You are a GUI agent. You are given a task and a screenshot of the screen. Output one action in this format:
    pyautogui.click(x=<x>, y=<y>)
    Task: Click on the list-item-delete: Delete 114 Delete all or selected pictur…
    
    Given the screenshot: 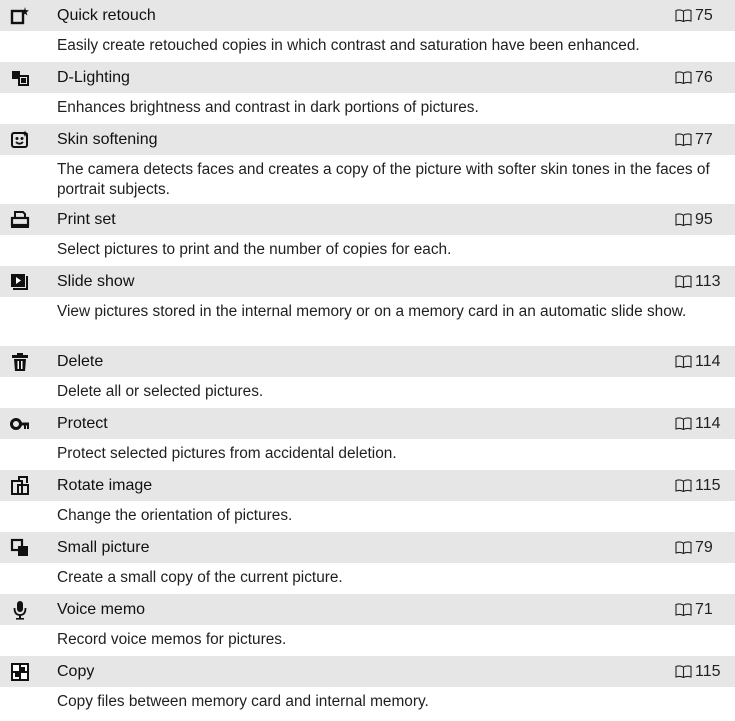 What is the action you would take?
    pyautogui.click(x=367, y=377)
    